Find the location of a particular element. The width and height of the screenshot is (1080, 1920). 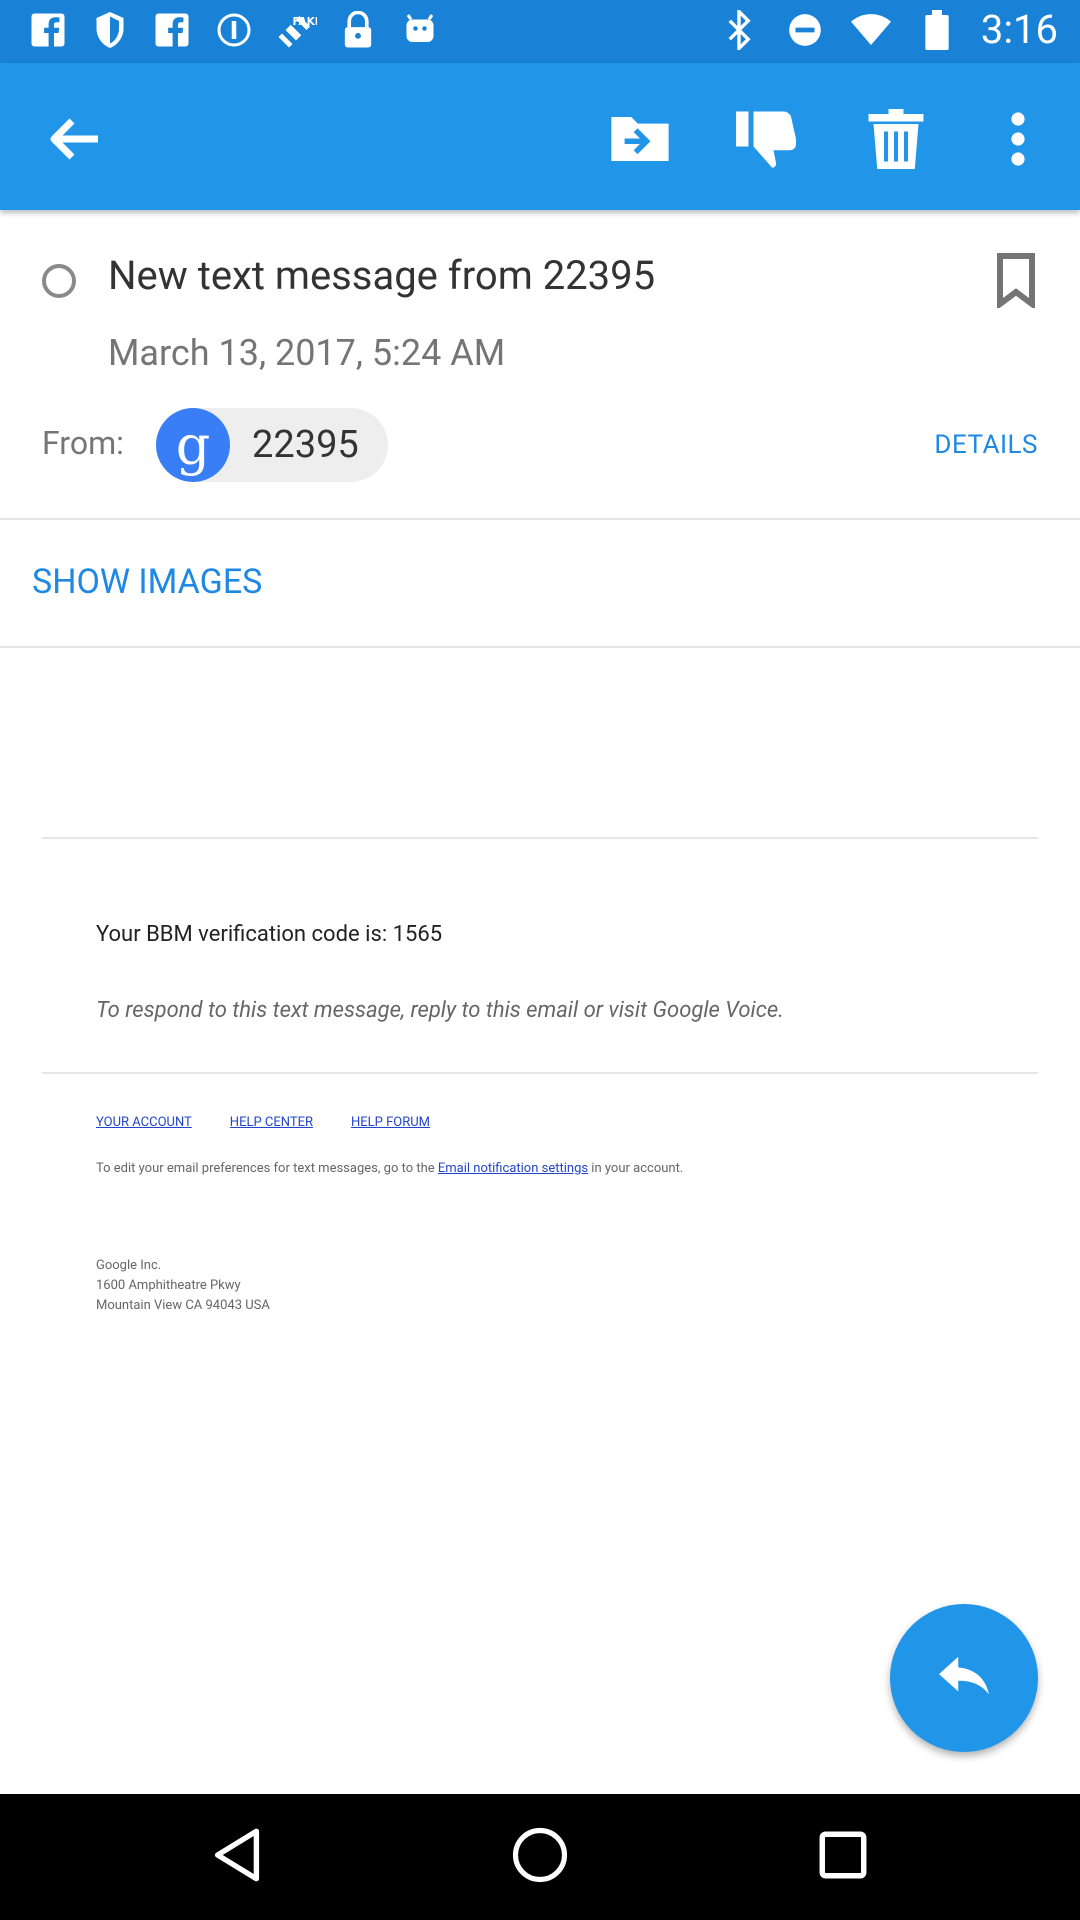

help-forum-link: HELP FORUM is located at coordinates (390, 1122).